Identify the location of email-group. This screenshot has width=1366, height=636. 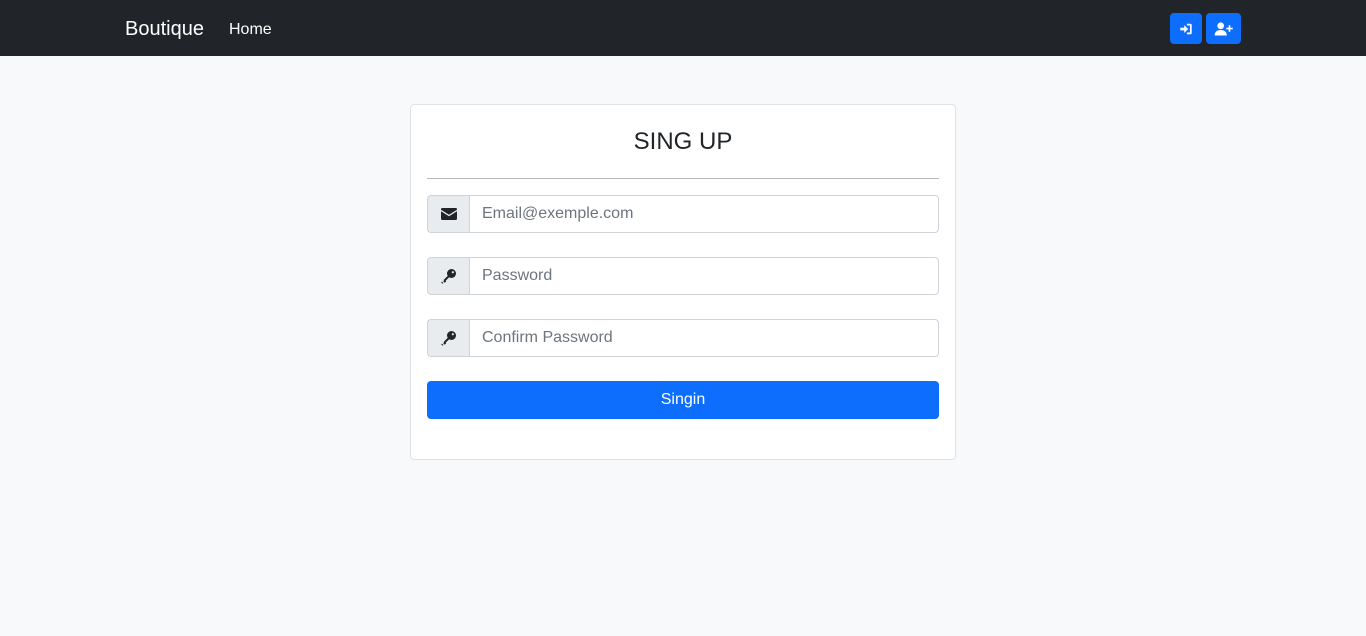
(683, 214).